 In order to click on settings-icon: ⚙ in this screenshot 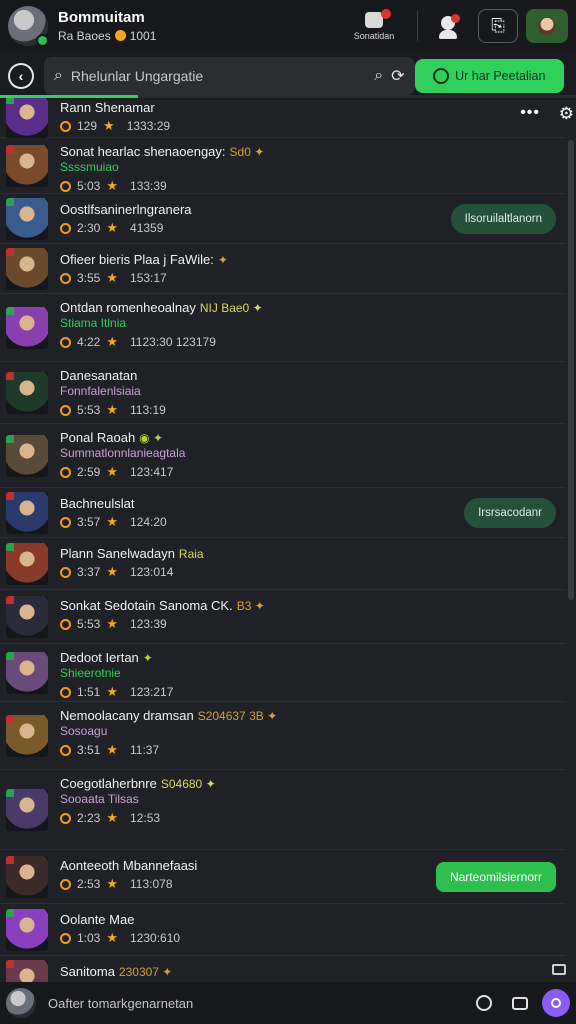, I will do `click(566, 114)`.